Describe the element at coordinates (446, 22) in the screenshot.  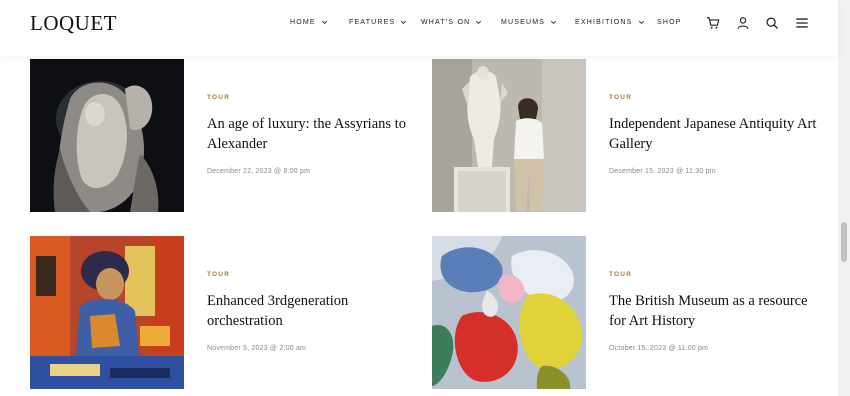
I see `nav-whats-on-label: WHAT'S ON` at that location.